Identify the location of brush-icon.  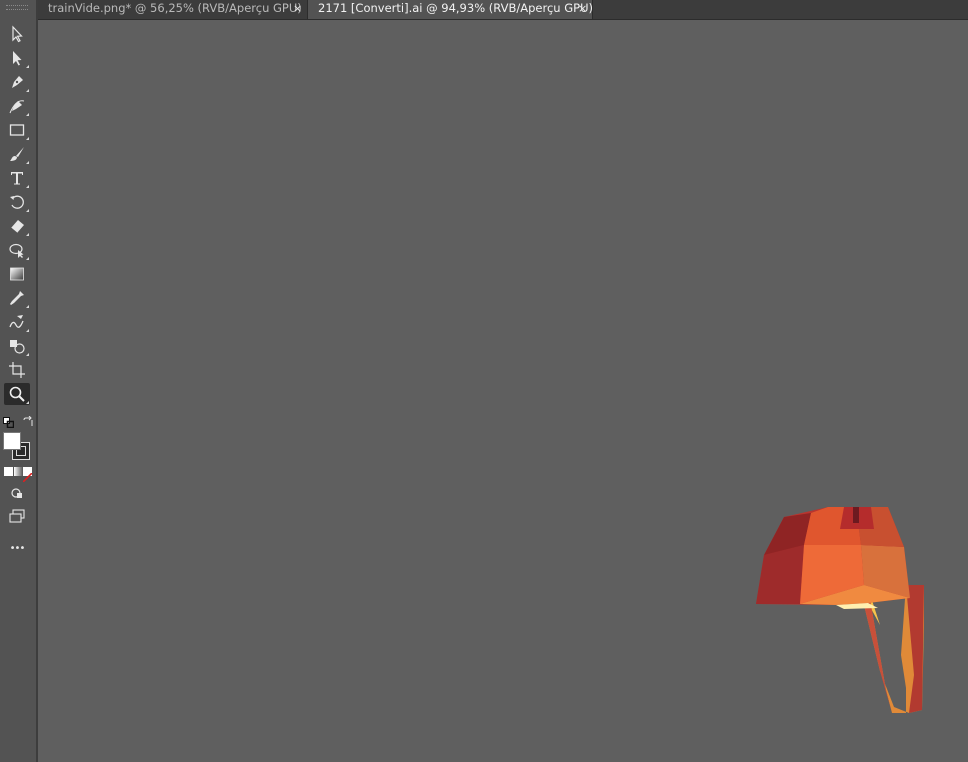
(17, 154).